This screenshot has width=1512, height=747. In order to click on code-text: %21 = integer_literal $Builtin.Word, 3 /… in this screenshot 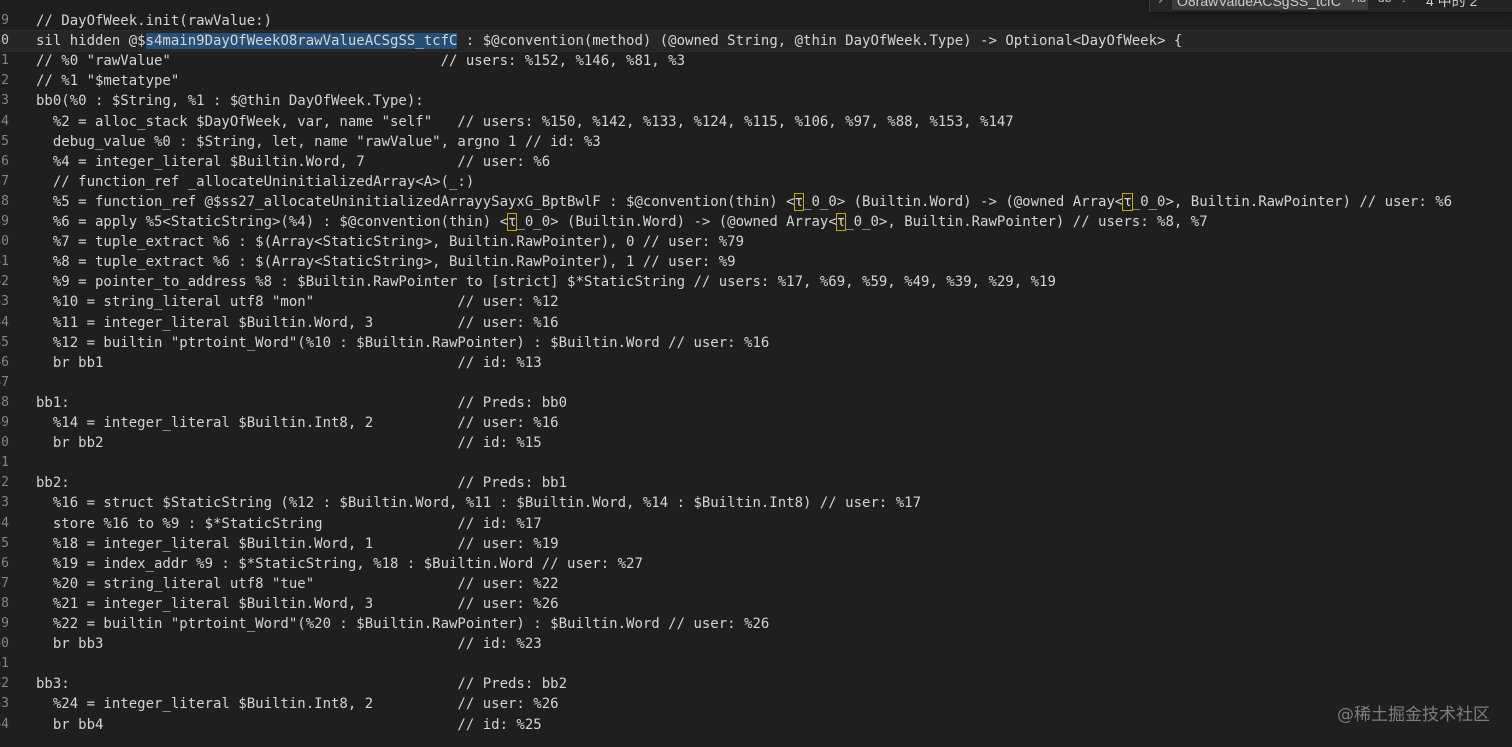, I will do `click(297, 604)`.